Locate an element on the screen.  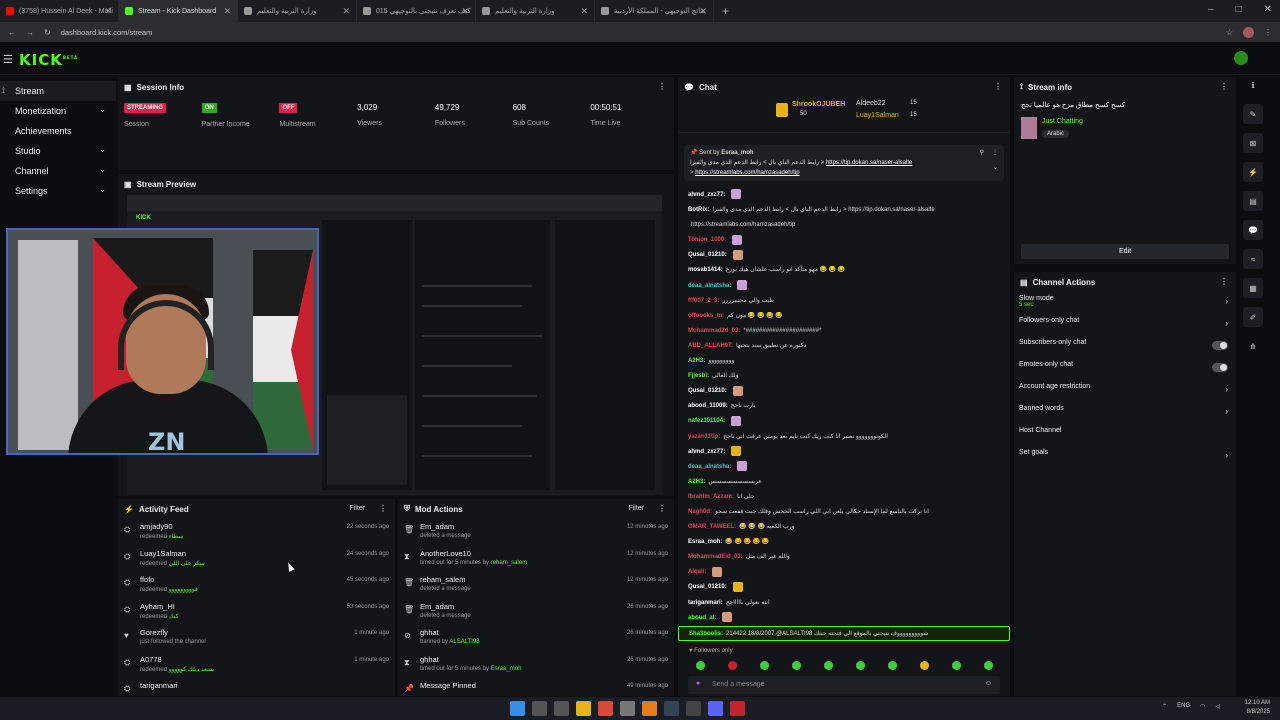
subscribers-only-toggle is located at coordinates (1220, 345).